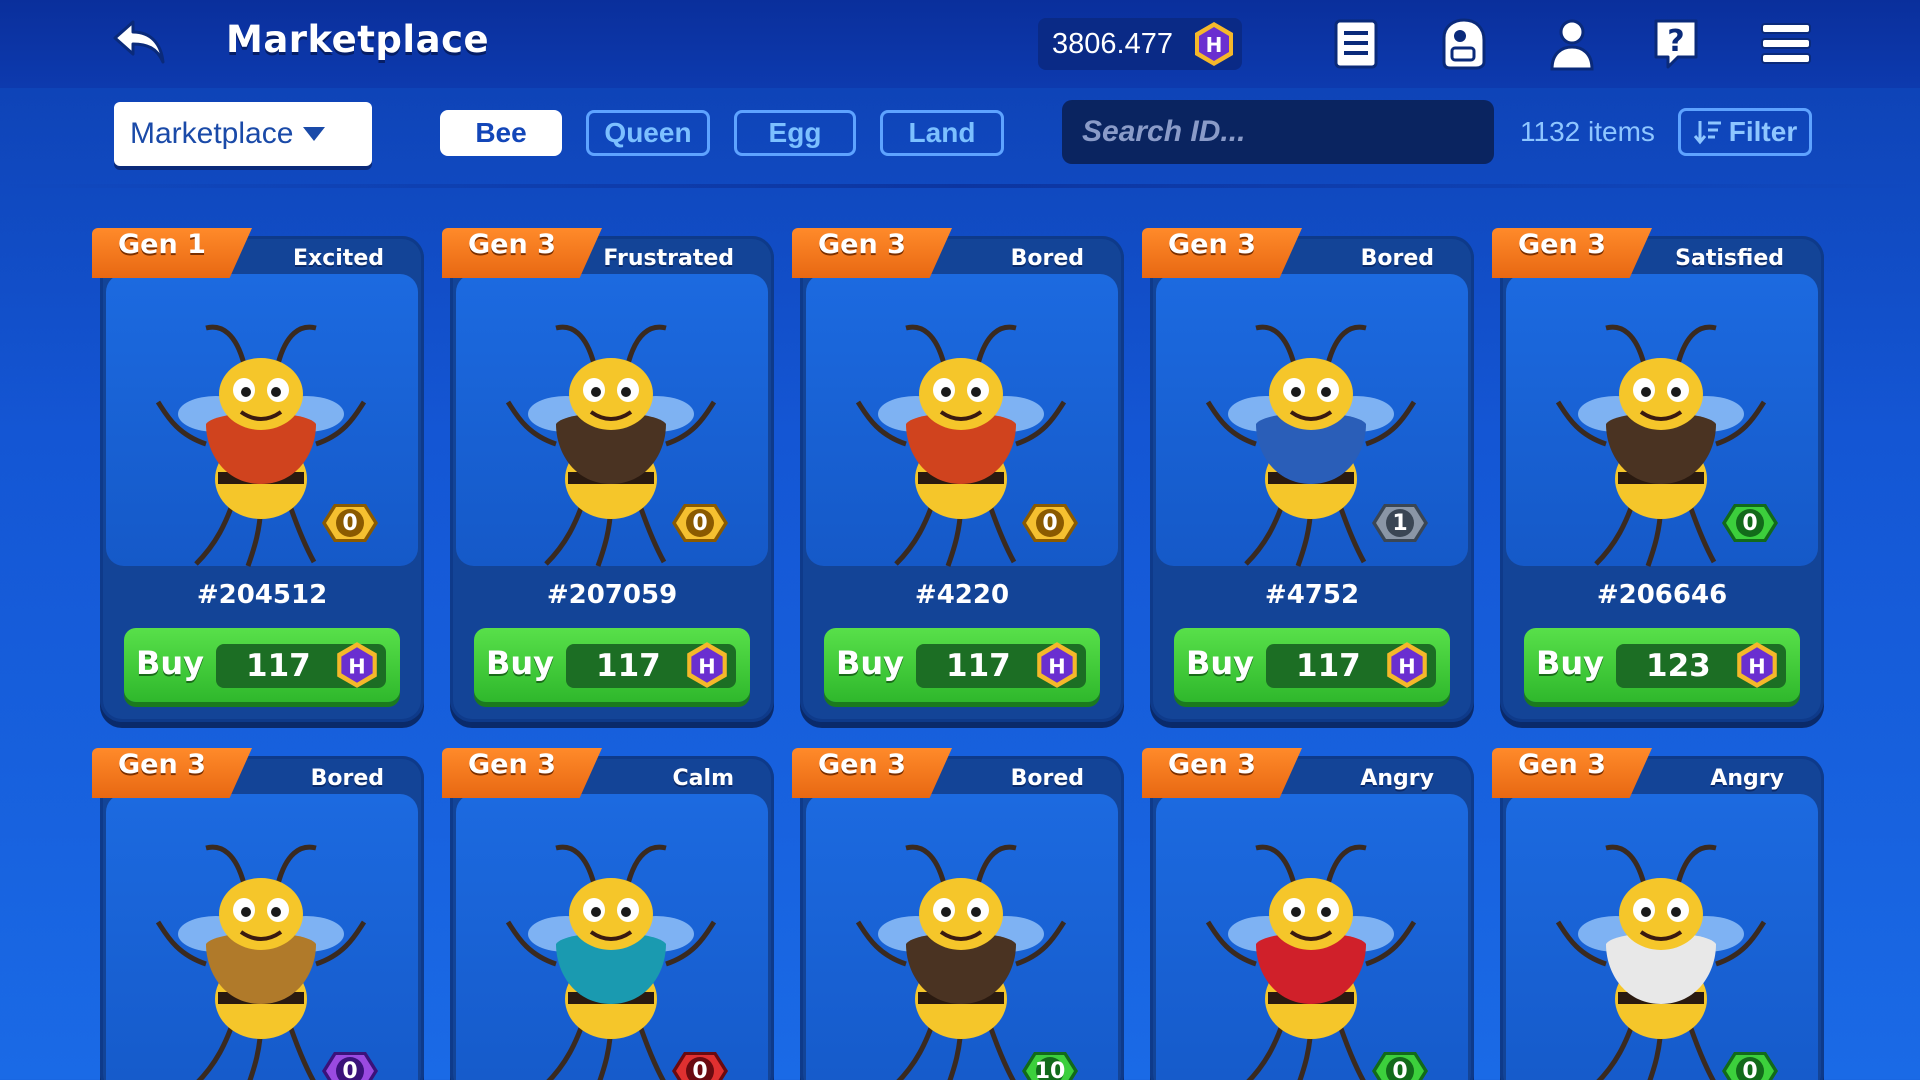 The height and width of the screenshot is (1080, 1920). Describe the element at coordinates (960, 44) in the screenshot. I see `top-bar: Marketplace 3806.477 H ?` at that location.